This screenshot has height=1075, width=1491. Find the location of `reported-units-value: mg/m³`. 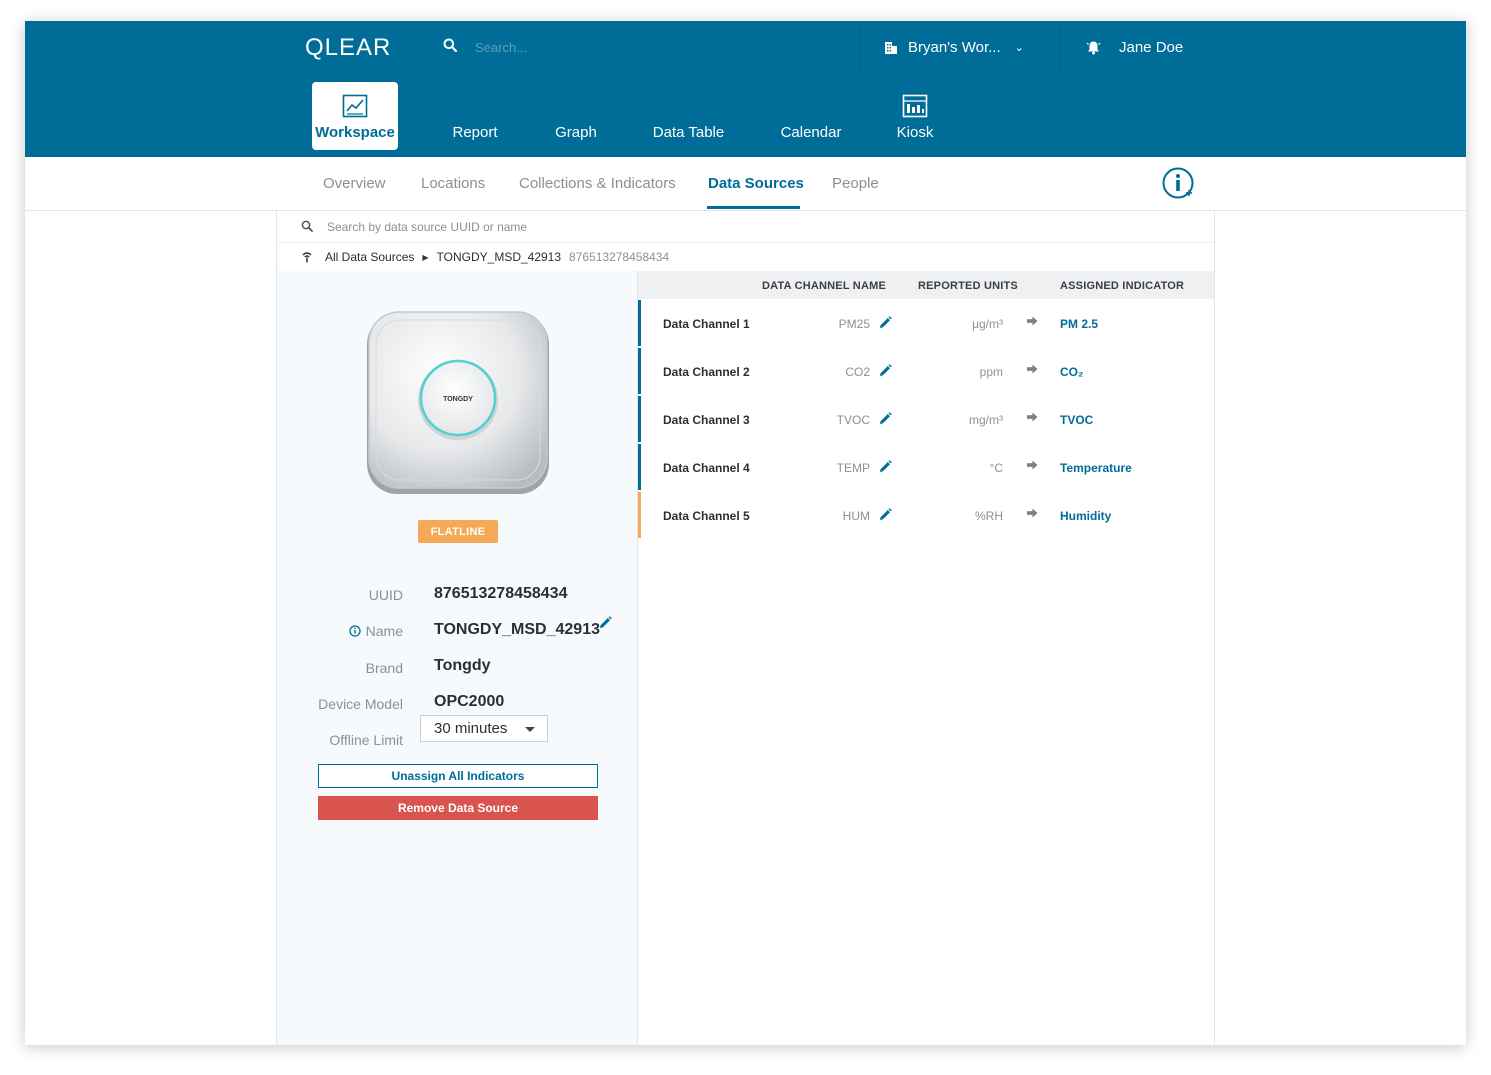

reported-units-value: mg/m³ is located at coordinates (986, 420).